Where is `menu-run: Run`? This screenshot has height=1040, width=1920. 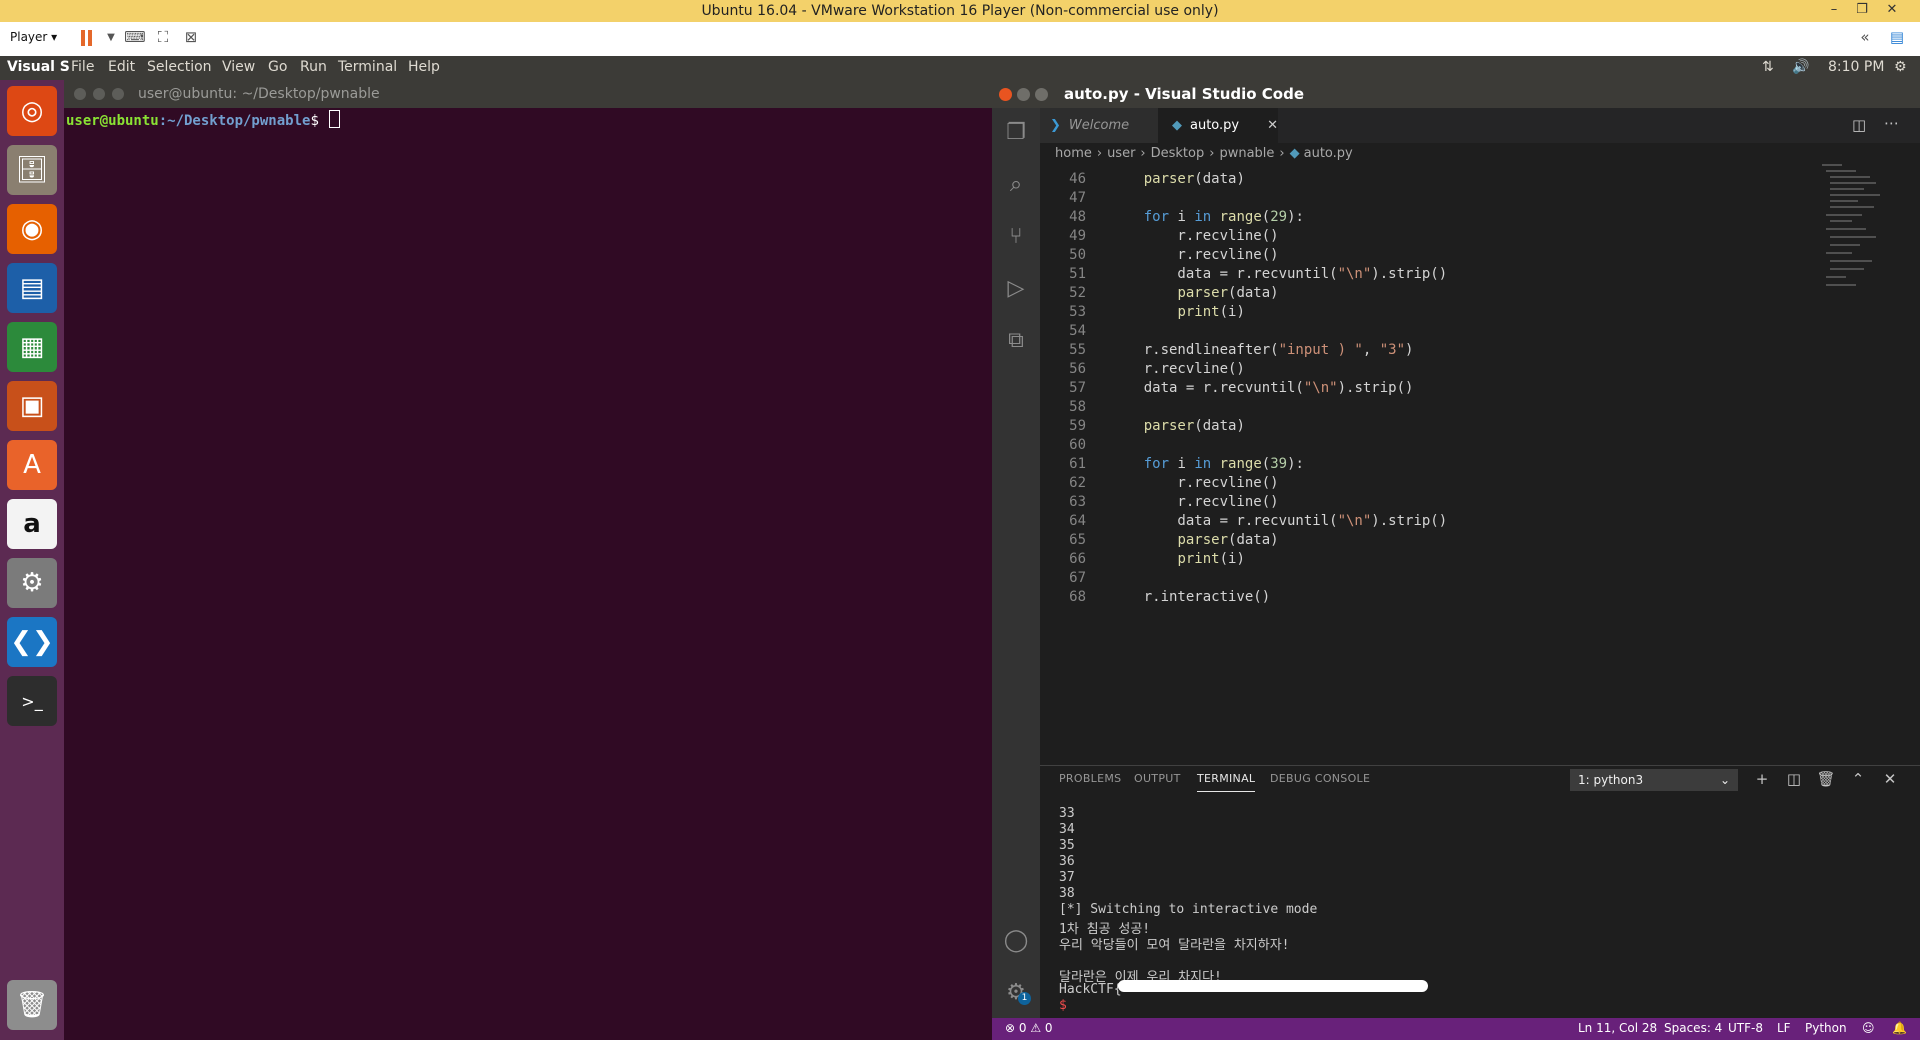
menu-run: Run is located at coordinates (313, 67).